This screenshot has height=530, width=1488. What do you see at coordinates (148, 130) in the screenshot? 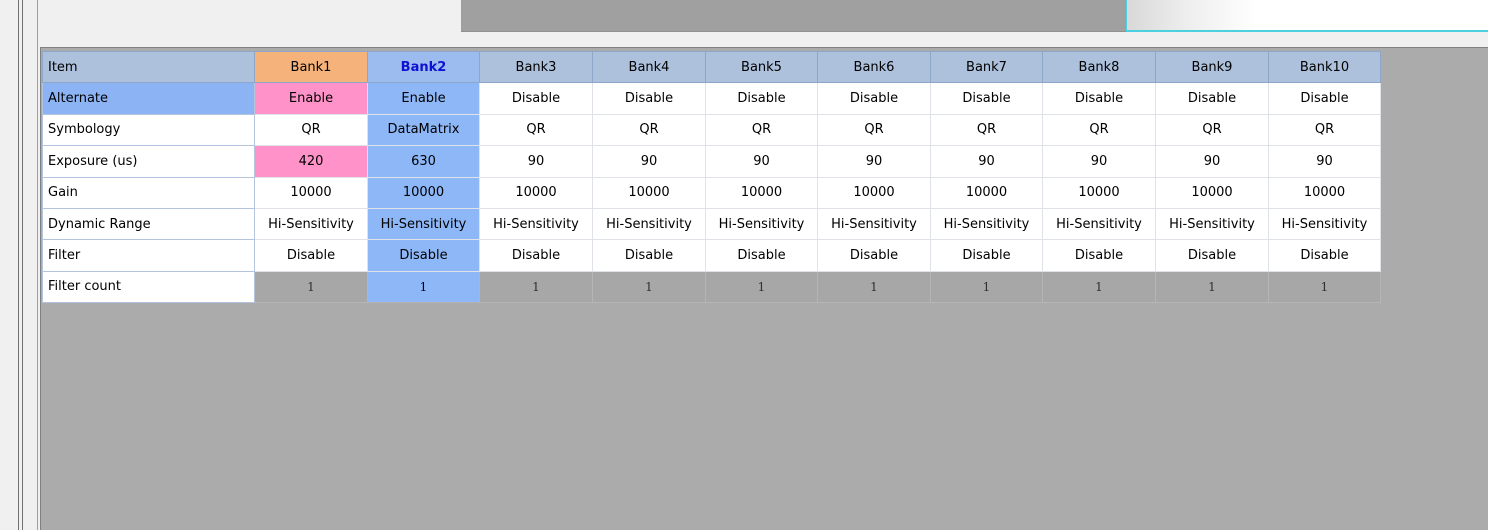
I see `row-header: Symbology` at bounding box center [148, 130].